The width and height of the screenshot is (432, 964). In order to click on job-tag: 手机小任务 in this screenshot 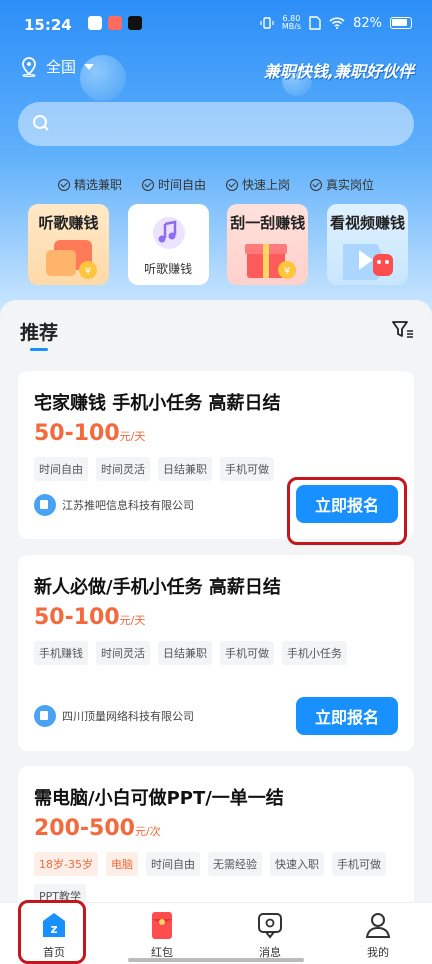, I will do `click(314, 653)`.